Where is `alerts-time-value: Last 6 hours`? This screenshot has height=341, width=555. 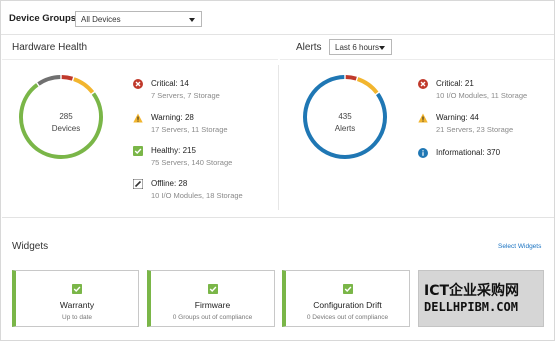
alerts-time-value: Last 6 hours is located at coordinates (357, 47).